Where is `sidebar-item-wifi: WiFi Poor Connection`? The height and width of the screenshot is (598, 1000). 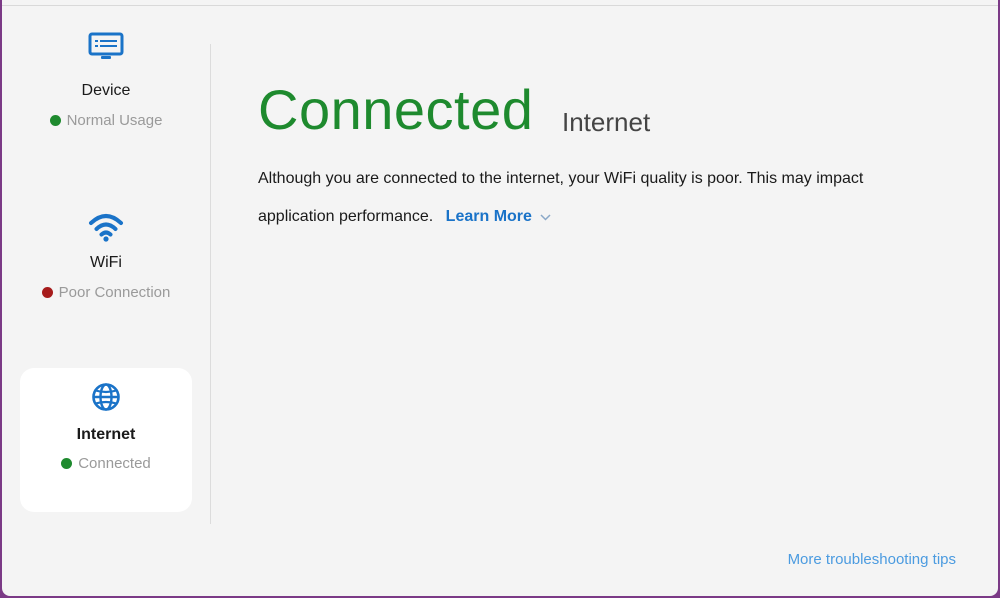
sidebar-item-wifi: WiFi Poor Connection is located at coordinates (106, 274).